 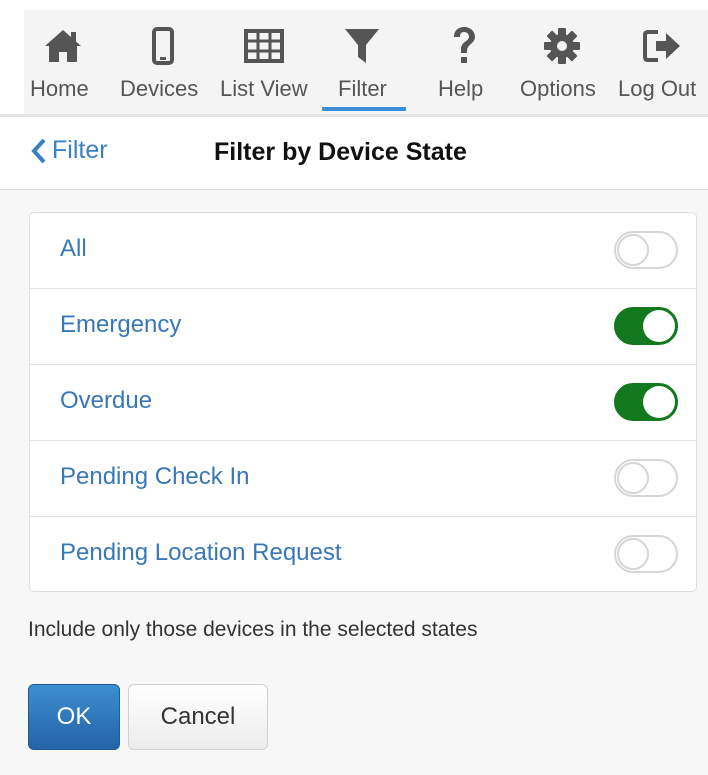 I want to click on cancel-button: Cancel, so click(x=198, y=717).